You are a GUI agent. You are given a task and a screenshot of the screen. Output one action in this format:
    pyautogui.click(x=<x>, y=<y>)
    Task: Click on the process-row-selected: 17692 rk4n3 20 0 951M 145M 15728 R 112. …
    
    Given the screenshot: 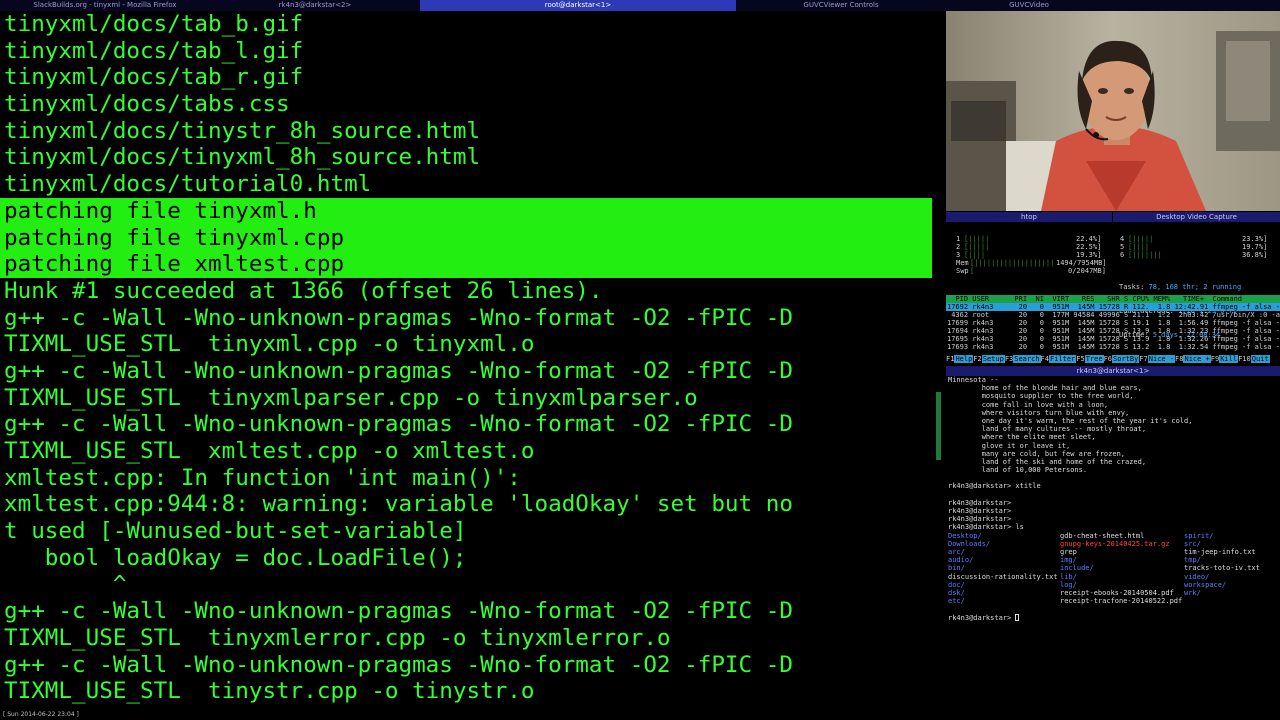 What is the action you would take?
    pyautogui.click(x=1113, y=307)
    